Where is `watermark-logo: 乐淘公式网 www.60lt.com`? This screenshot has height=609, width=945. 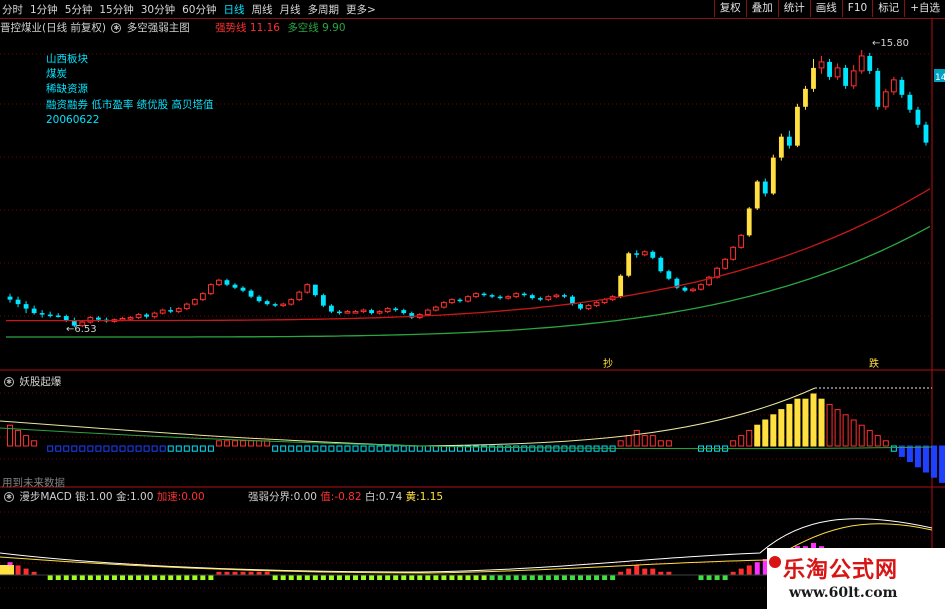
watermark-logo: 乐淘公式网 www.60lt.com is located at coordinates (856, 578).